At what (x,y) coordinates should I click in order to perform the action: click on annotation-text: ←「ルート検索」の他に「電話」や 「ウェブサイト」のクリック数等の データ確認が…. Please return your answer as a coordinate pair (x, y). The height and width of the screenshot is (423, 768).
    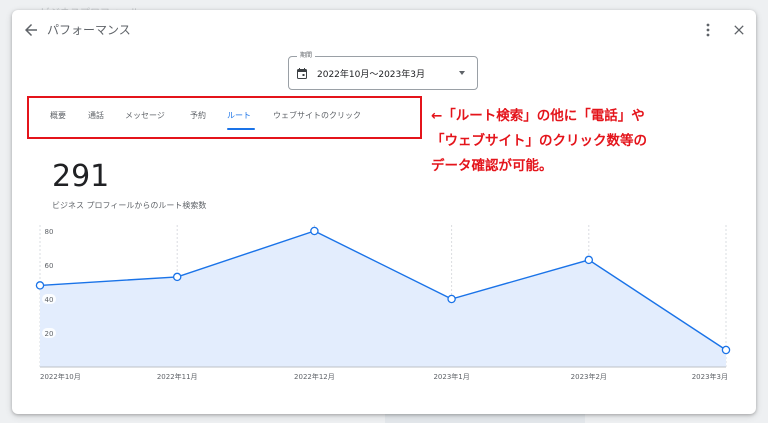
    Looking at the image, I should click on (596, 141).